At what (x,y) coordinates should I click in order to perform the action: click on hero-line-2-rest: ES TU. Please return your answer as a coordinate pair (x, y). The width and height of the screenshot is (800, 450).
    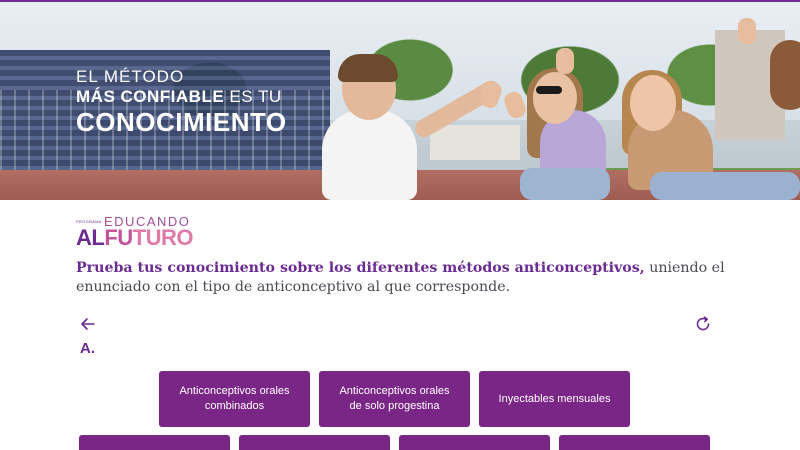
    Looking at the image, I should click on (253, 96).